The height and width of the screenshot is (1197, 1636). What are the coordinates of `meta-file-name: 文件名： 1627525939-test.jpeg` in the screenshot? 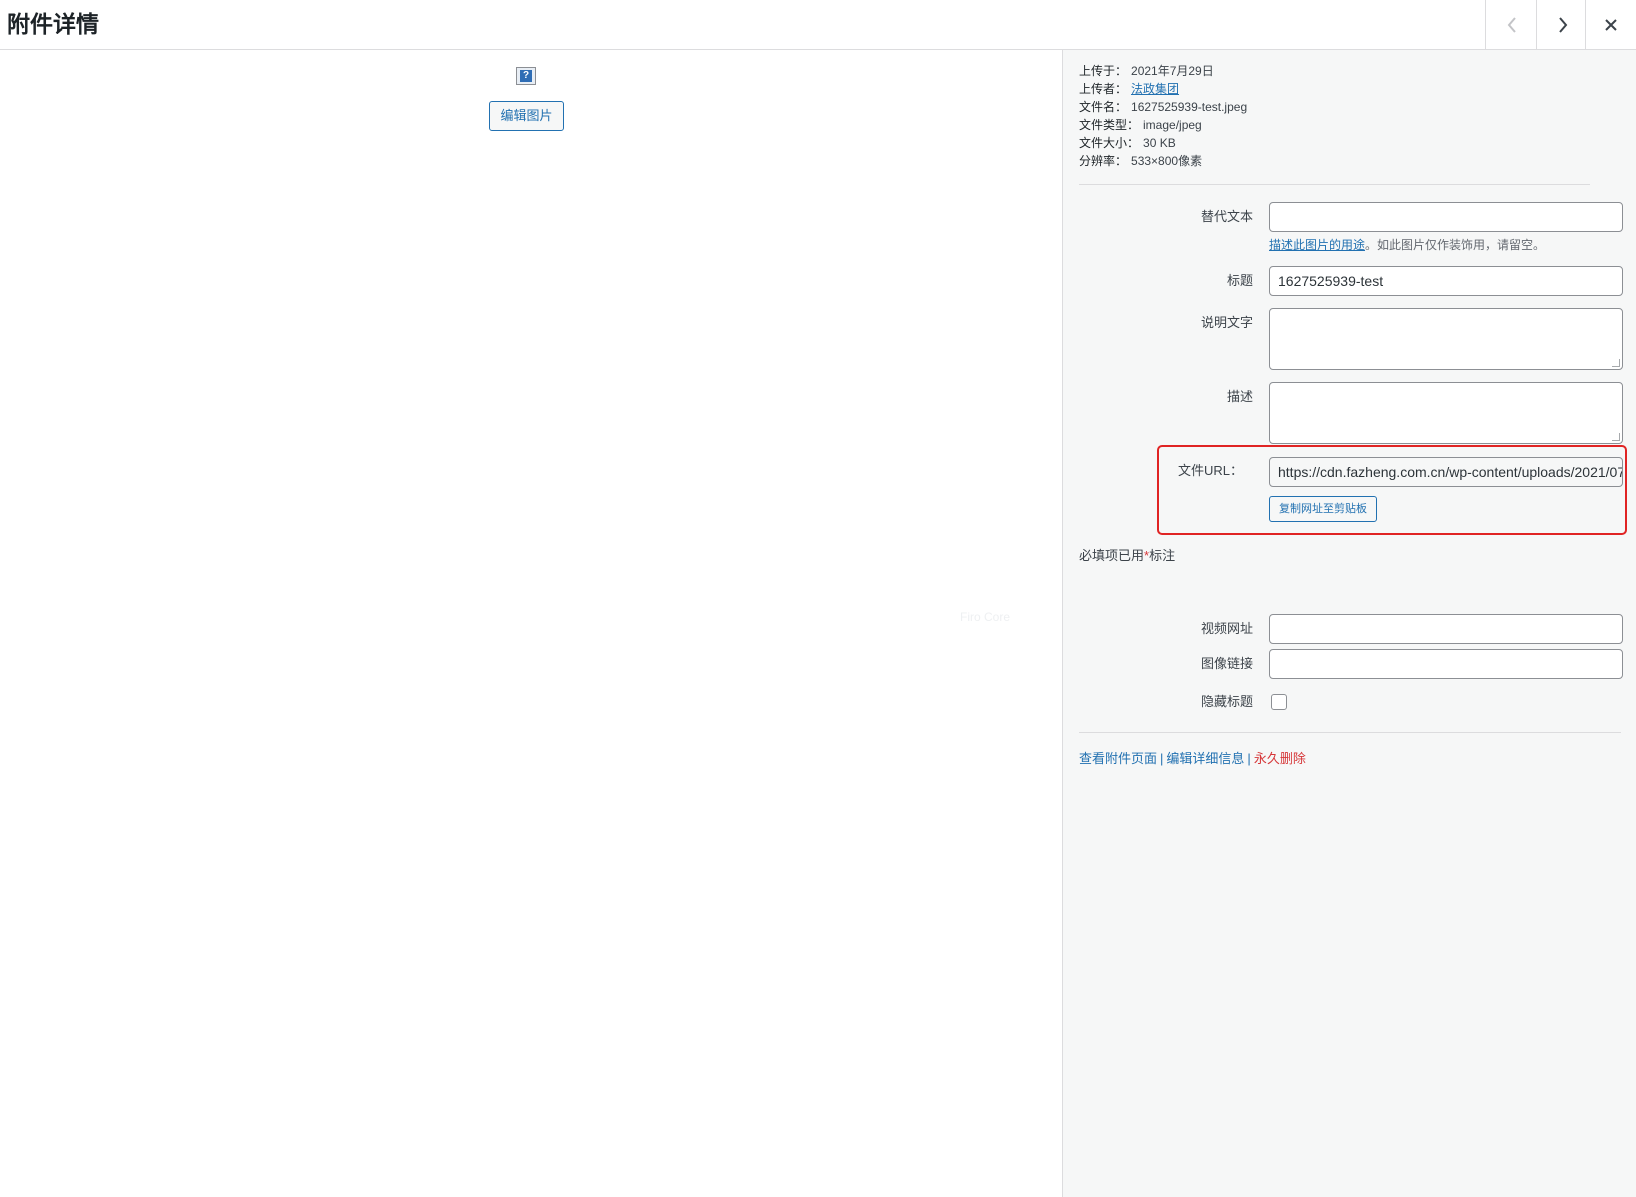 It's located at (1163, 107).